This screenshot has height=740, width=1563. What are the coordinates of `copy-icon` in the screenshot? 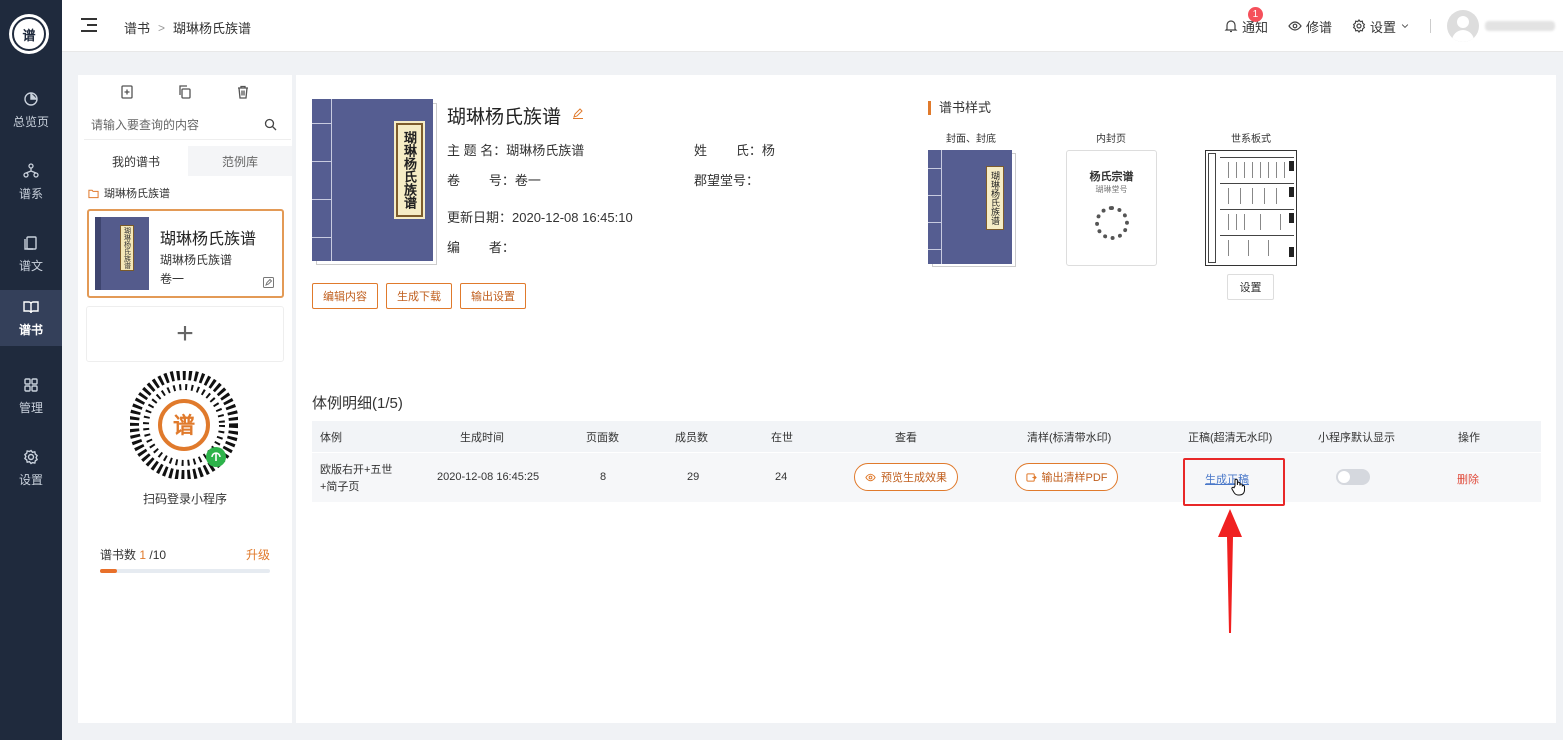 It's located at (185, 92).